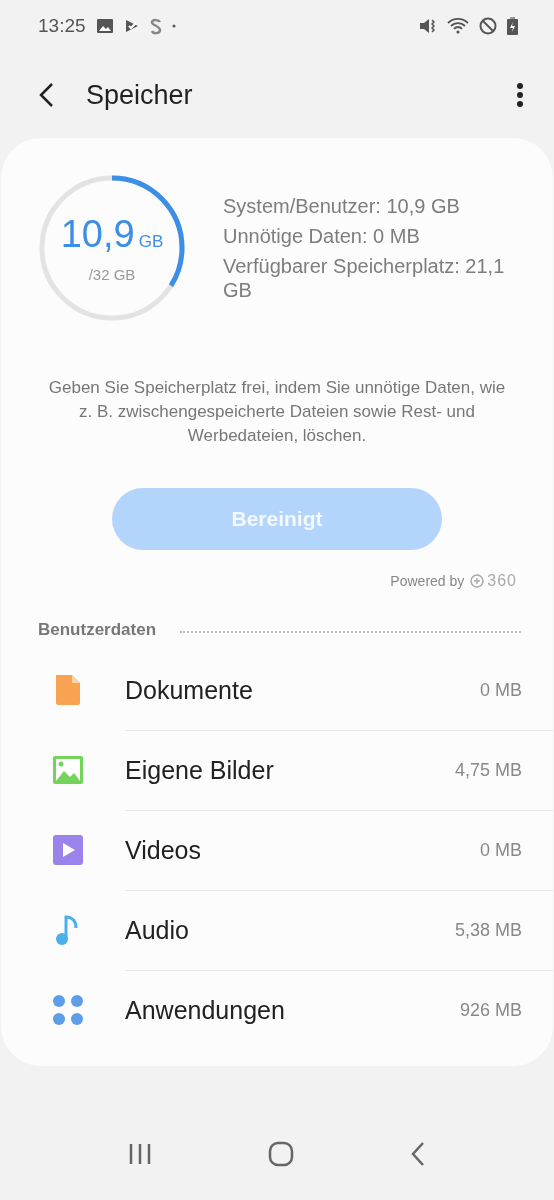  What do you see at coordinates (97, 630) in the screenshot?
I see `section-title: Benutzerdaten` at bounding box center [97, 630].